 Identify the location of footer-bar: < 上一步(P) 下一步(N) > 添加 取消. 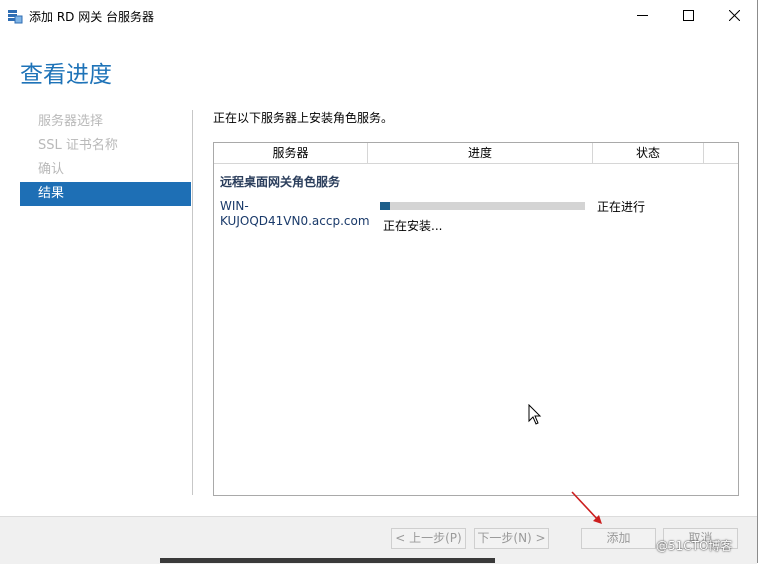
(378, 540).